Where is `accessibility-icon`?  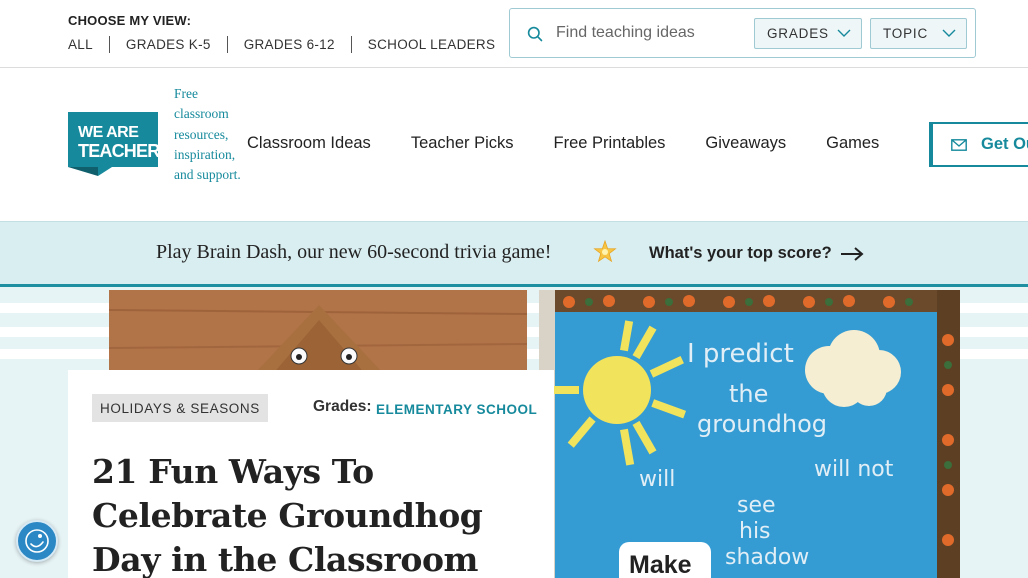 accessibility-icon is located at coordinates (37, 541).